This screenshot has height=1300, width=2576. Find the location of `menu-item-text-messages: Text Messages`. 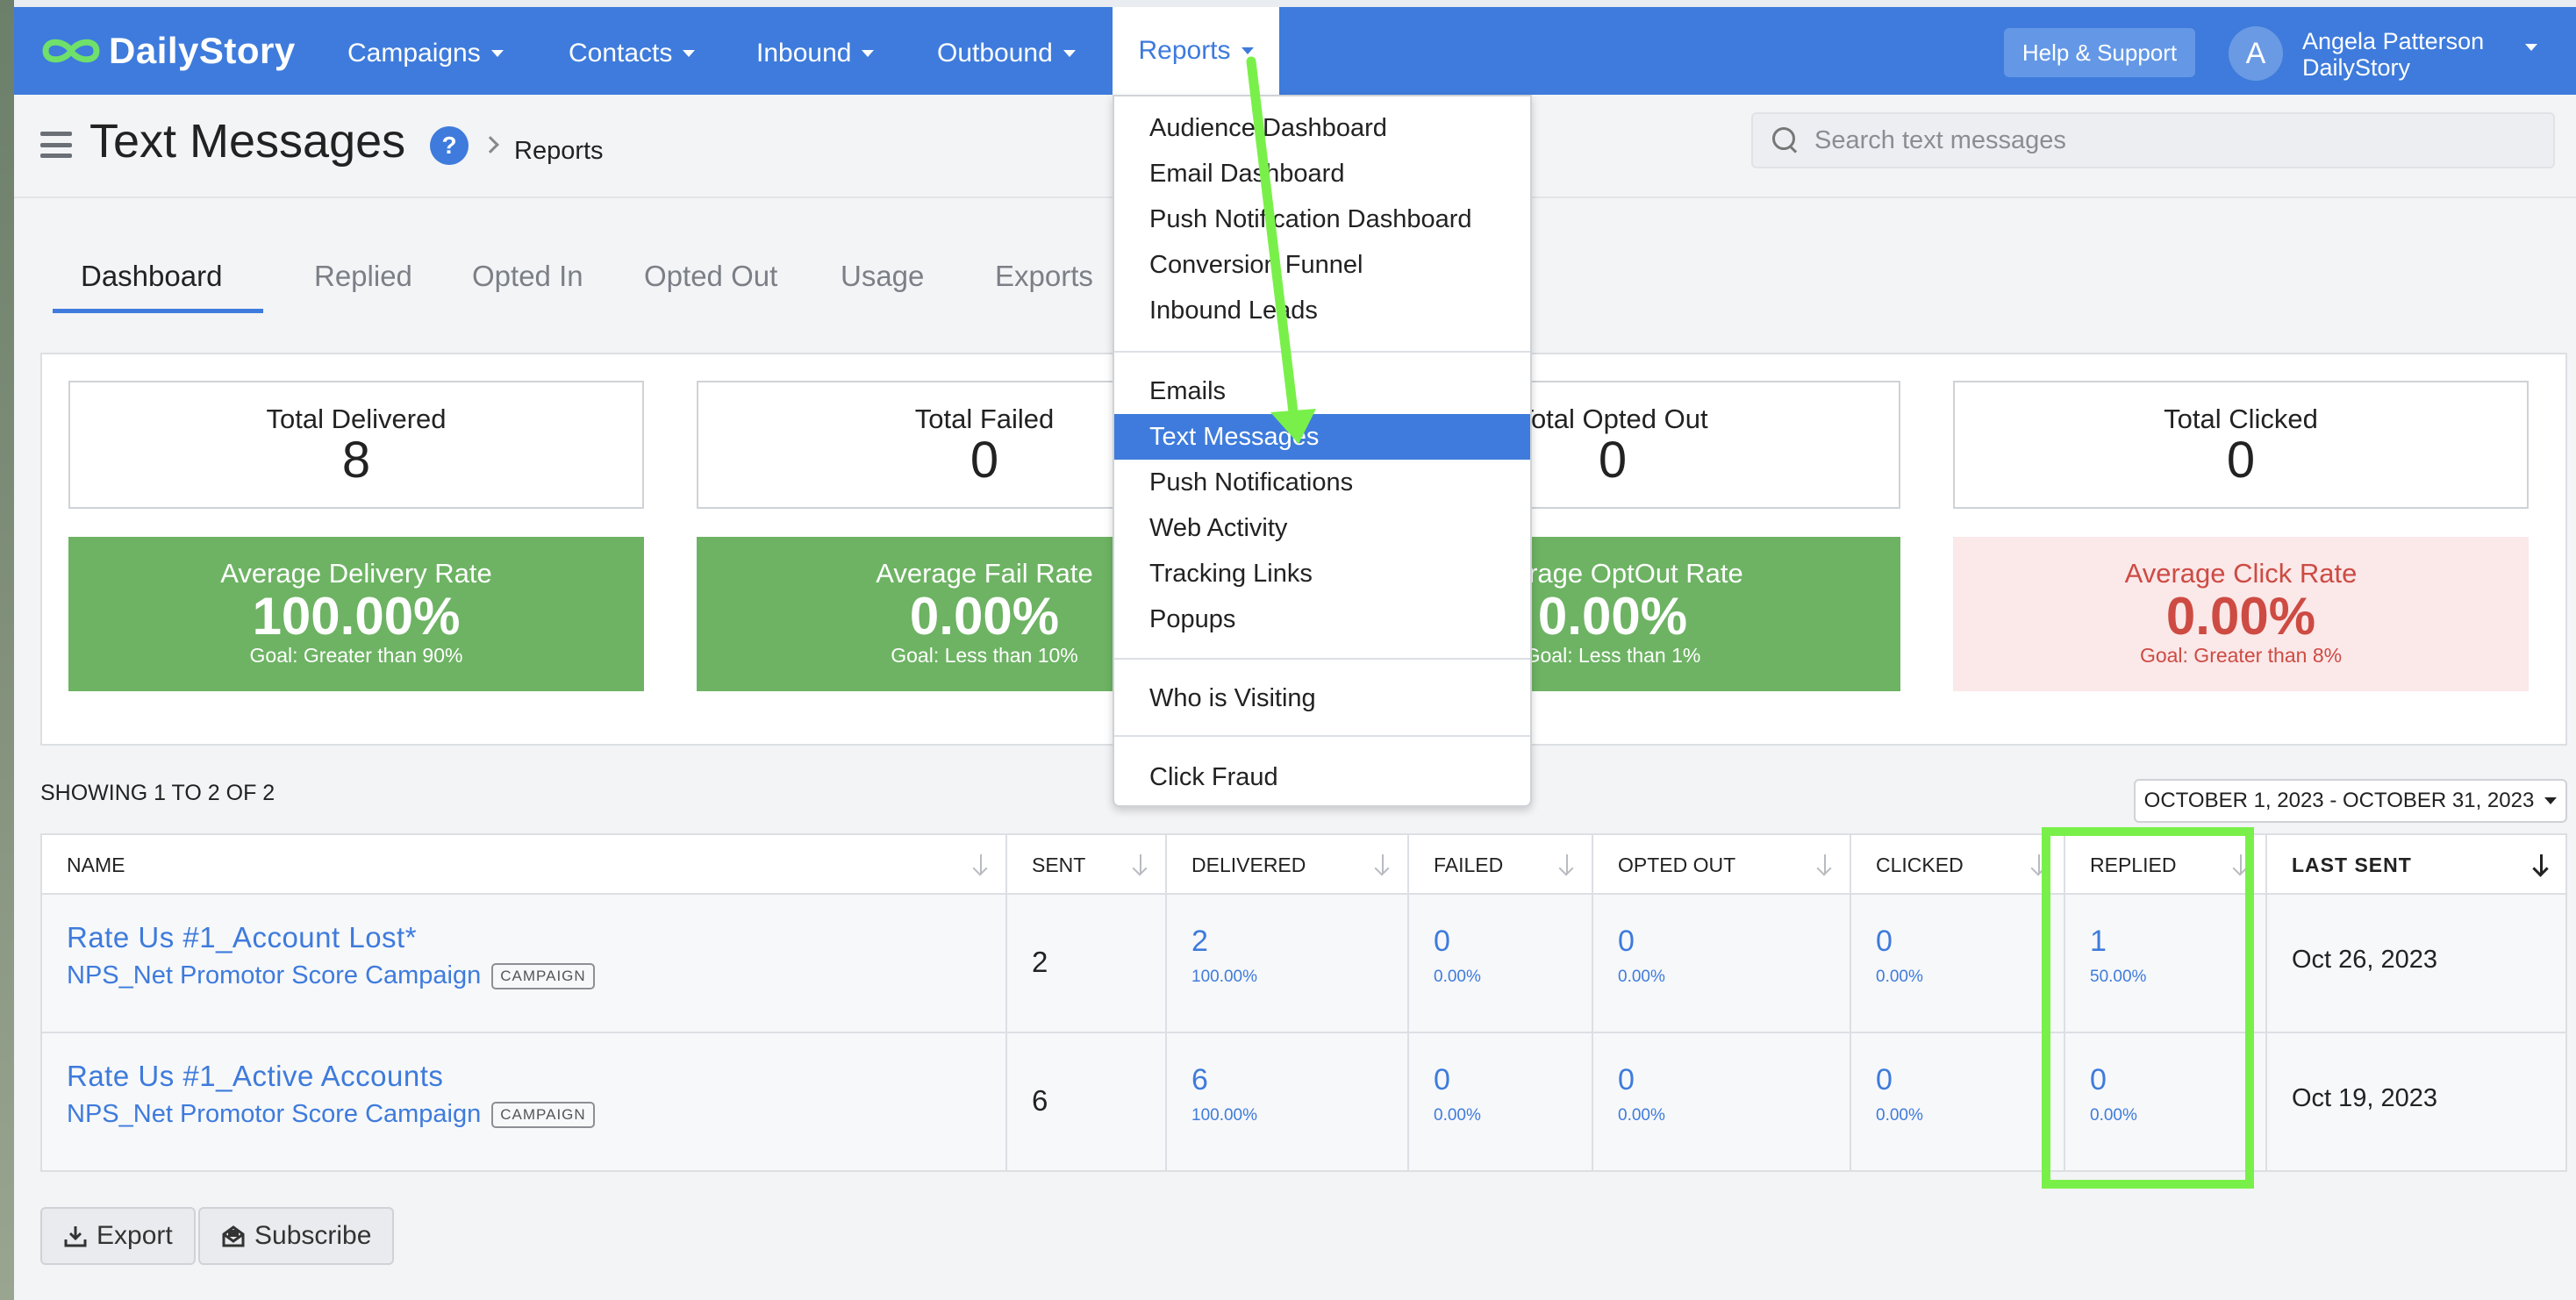

menu-item-text-messages: Text Messages is located at coordinates (1322, 437).